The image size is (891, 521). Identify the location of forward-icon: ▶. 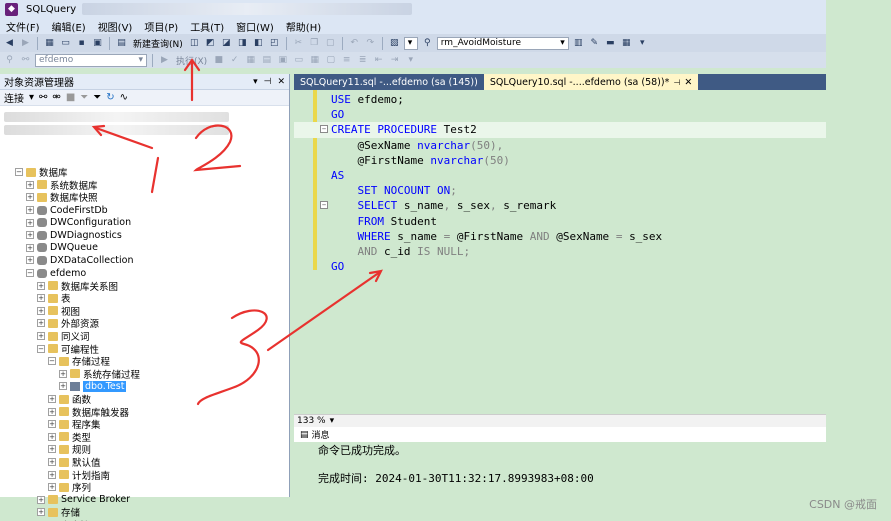
(25, 43).